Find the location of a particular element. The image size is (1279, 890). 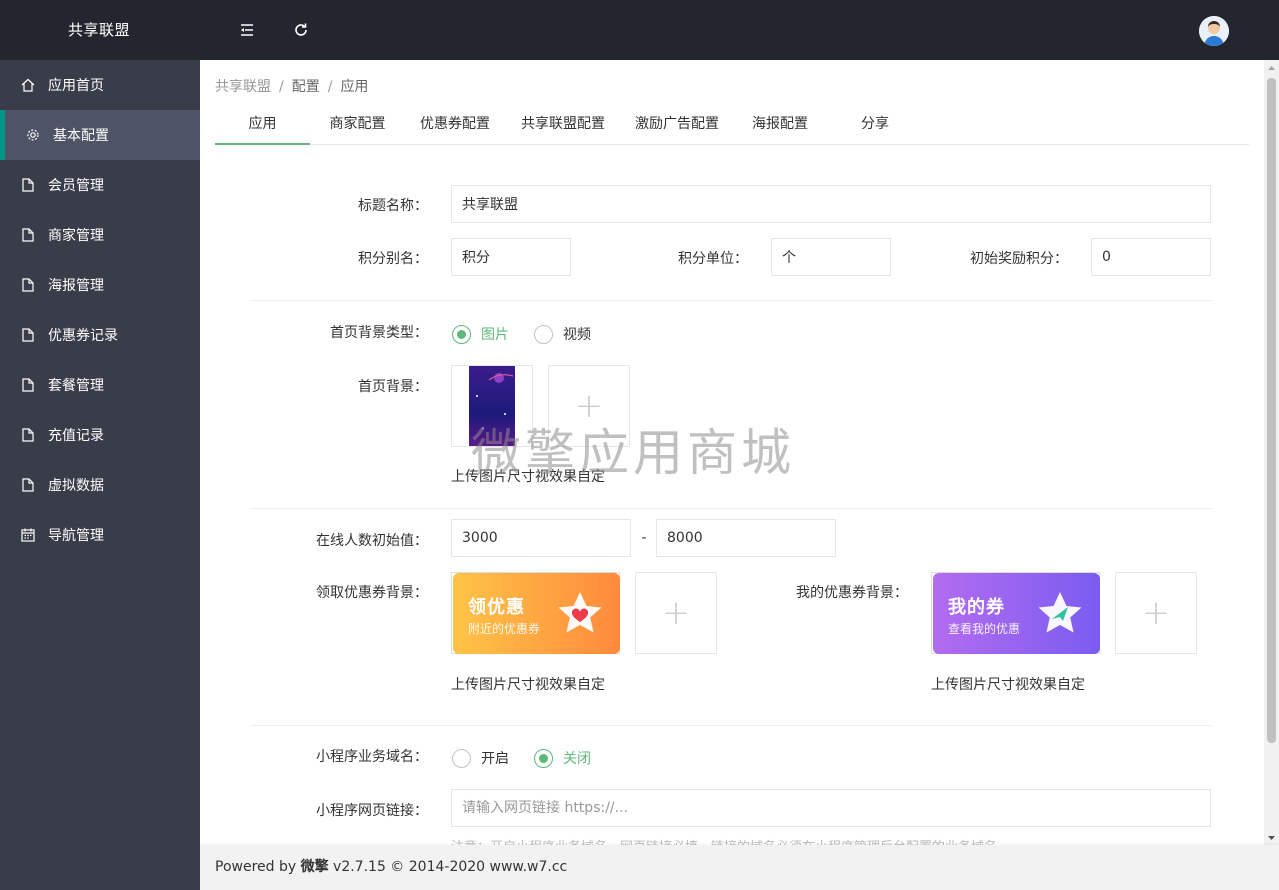

title-input is located at coordinates (831, 204).